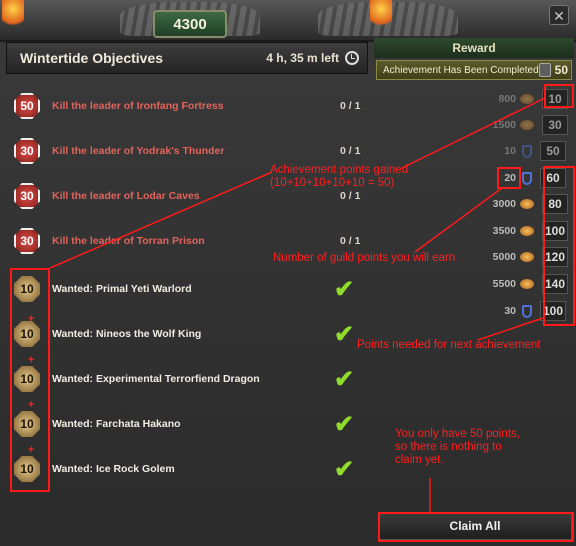  I want to click on clock-icon, so click(352, 58).